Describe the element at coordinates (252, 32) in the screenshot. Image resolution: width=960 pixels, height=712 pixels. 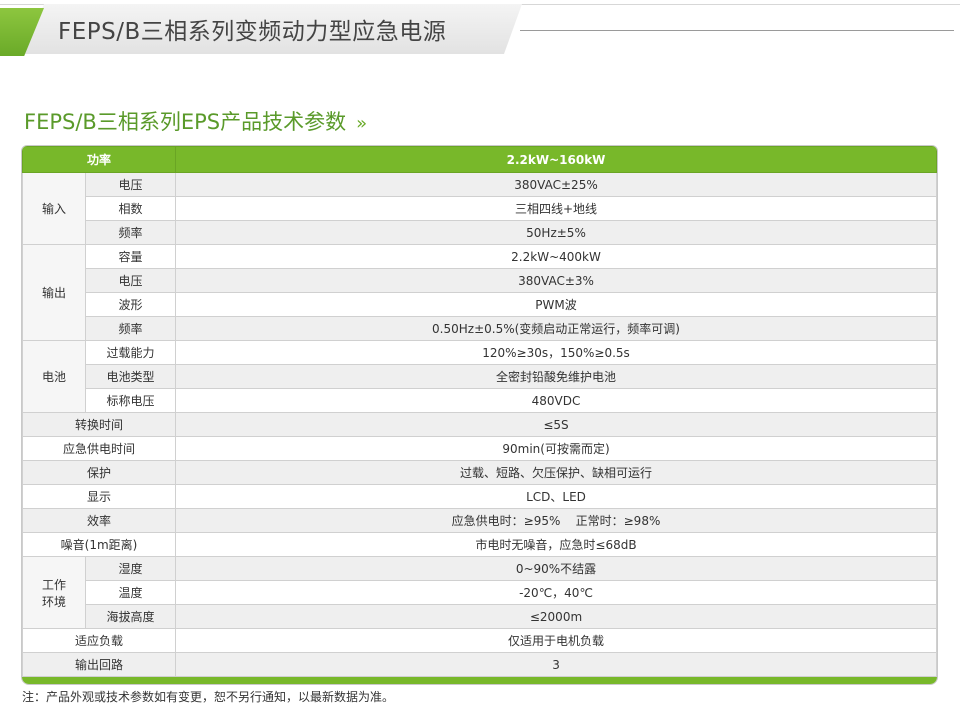
I see `page-title: FEPS/B三相系列变频动力型应急电源` at that location.